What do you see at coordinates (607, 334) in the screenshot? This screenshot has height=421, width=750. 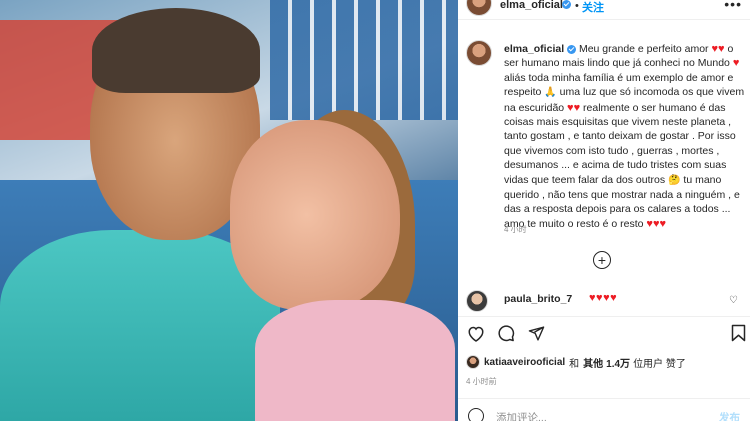 I see `action-bar` at bounding box center [607, 334].